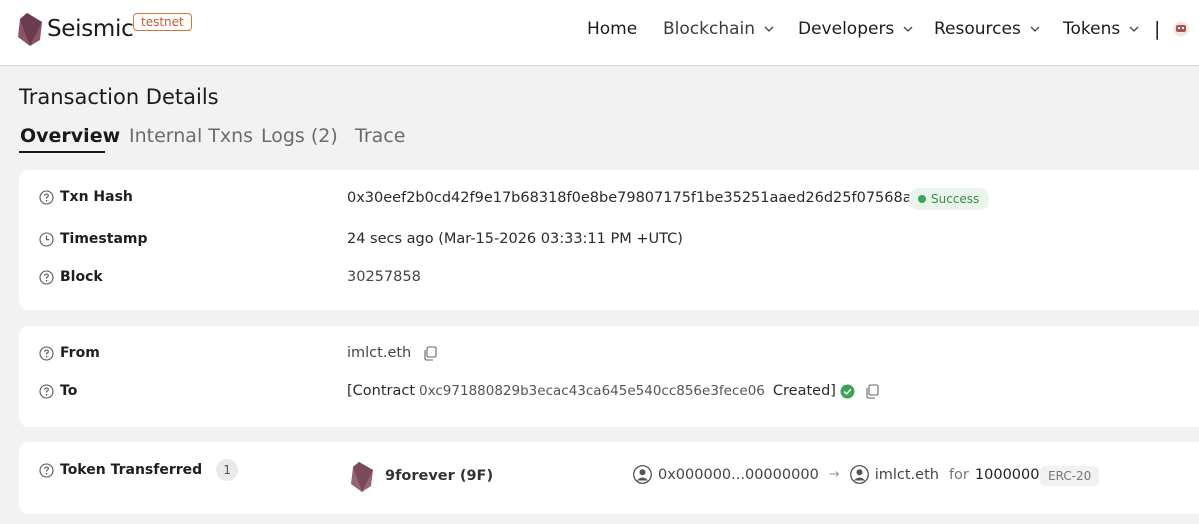 The image size is (1199, 524). Describe the element at coordinates (381, 391) in the screenshot. I see `to-prefix: [Contract` at that location.